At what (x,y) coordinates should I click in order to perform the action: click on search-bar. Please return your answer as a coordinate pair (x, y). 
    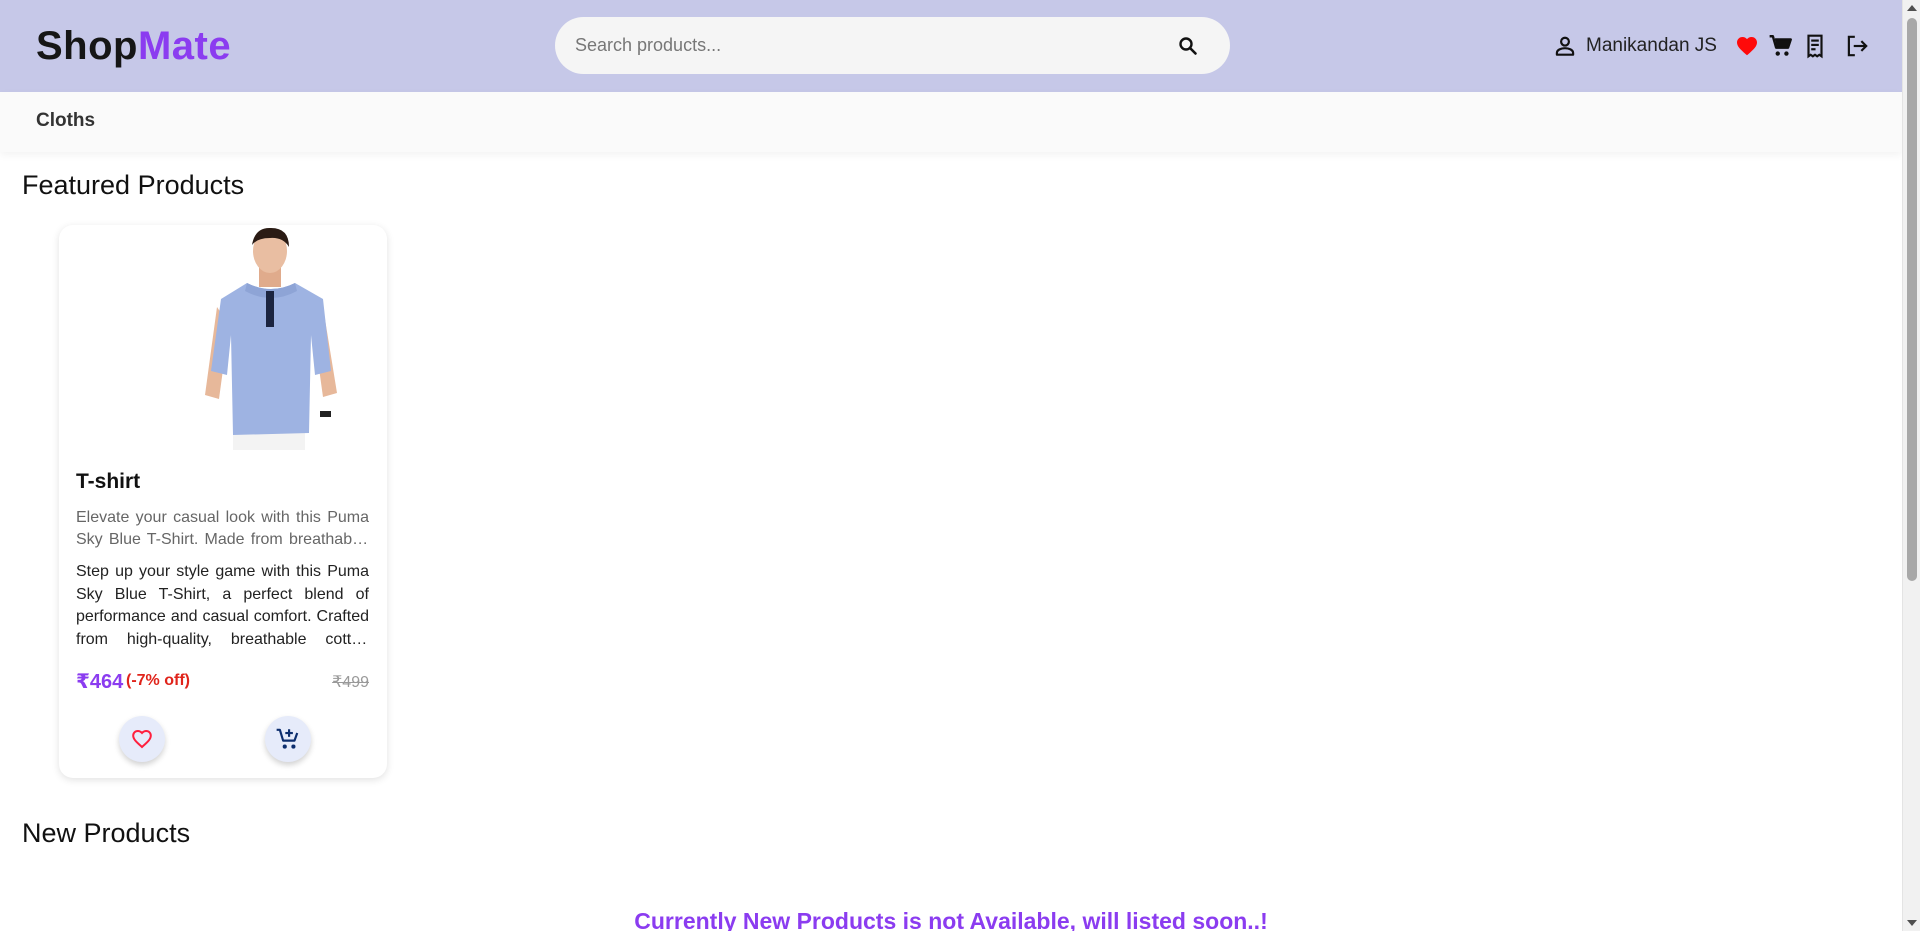
    Looking at the image, I should click on (892, 45).